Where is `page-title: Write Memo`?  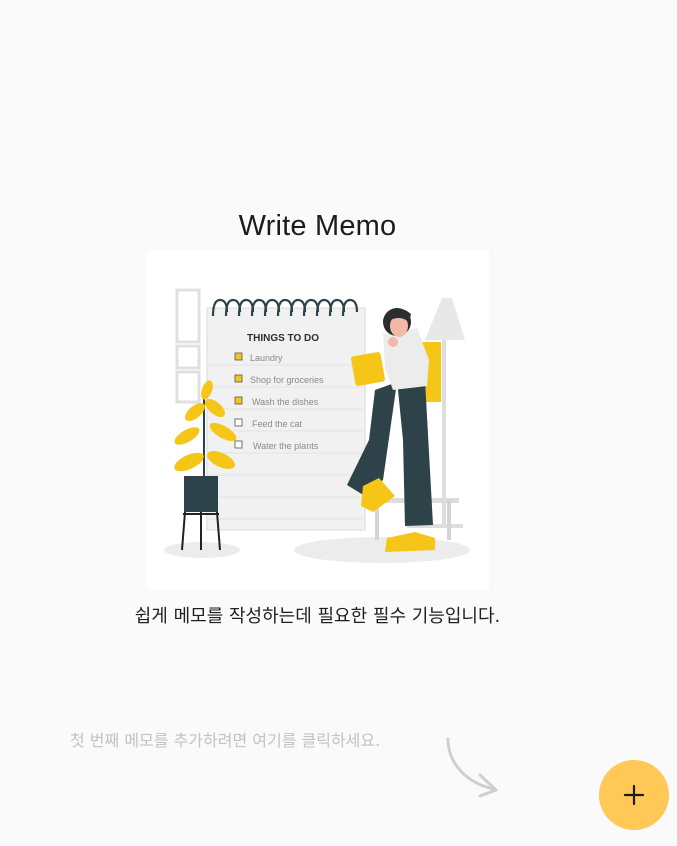 page-title: Write Memo is located at coordinates (317, 226).